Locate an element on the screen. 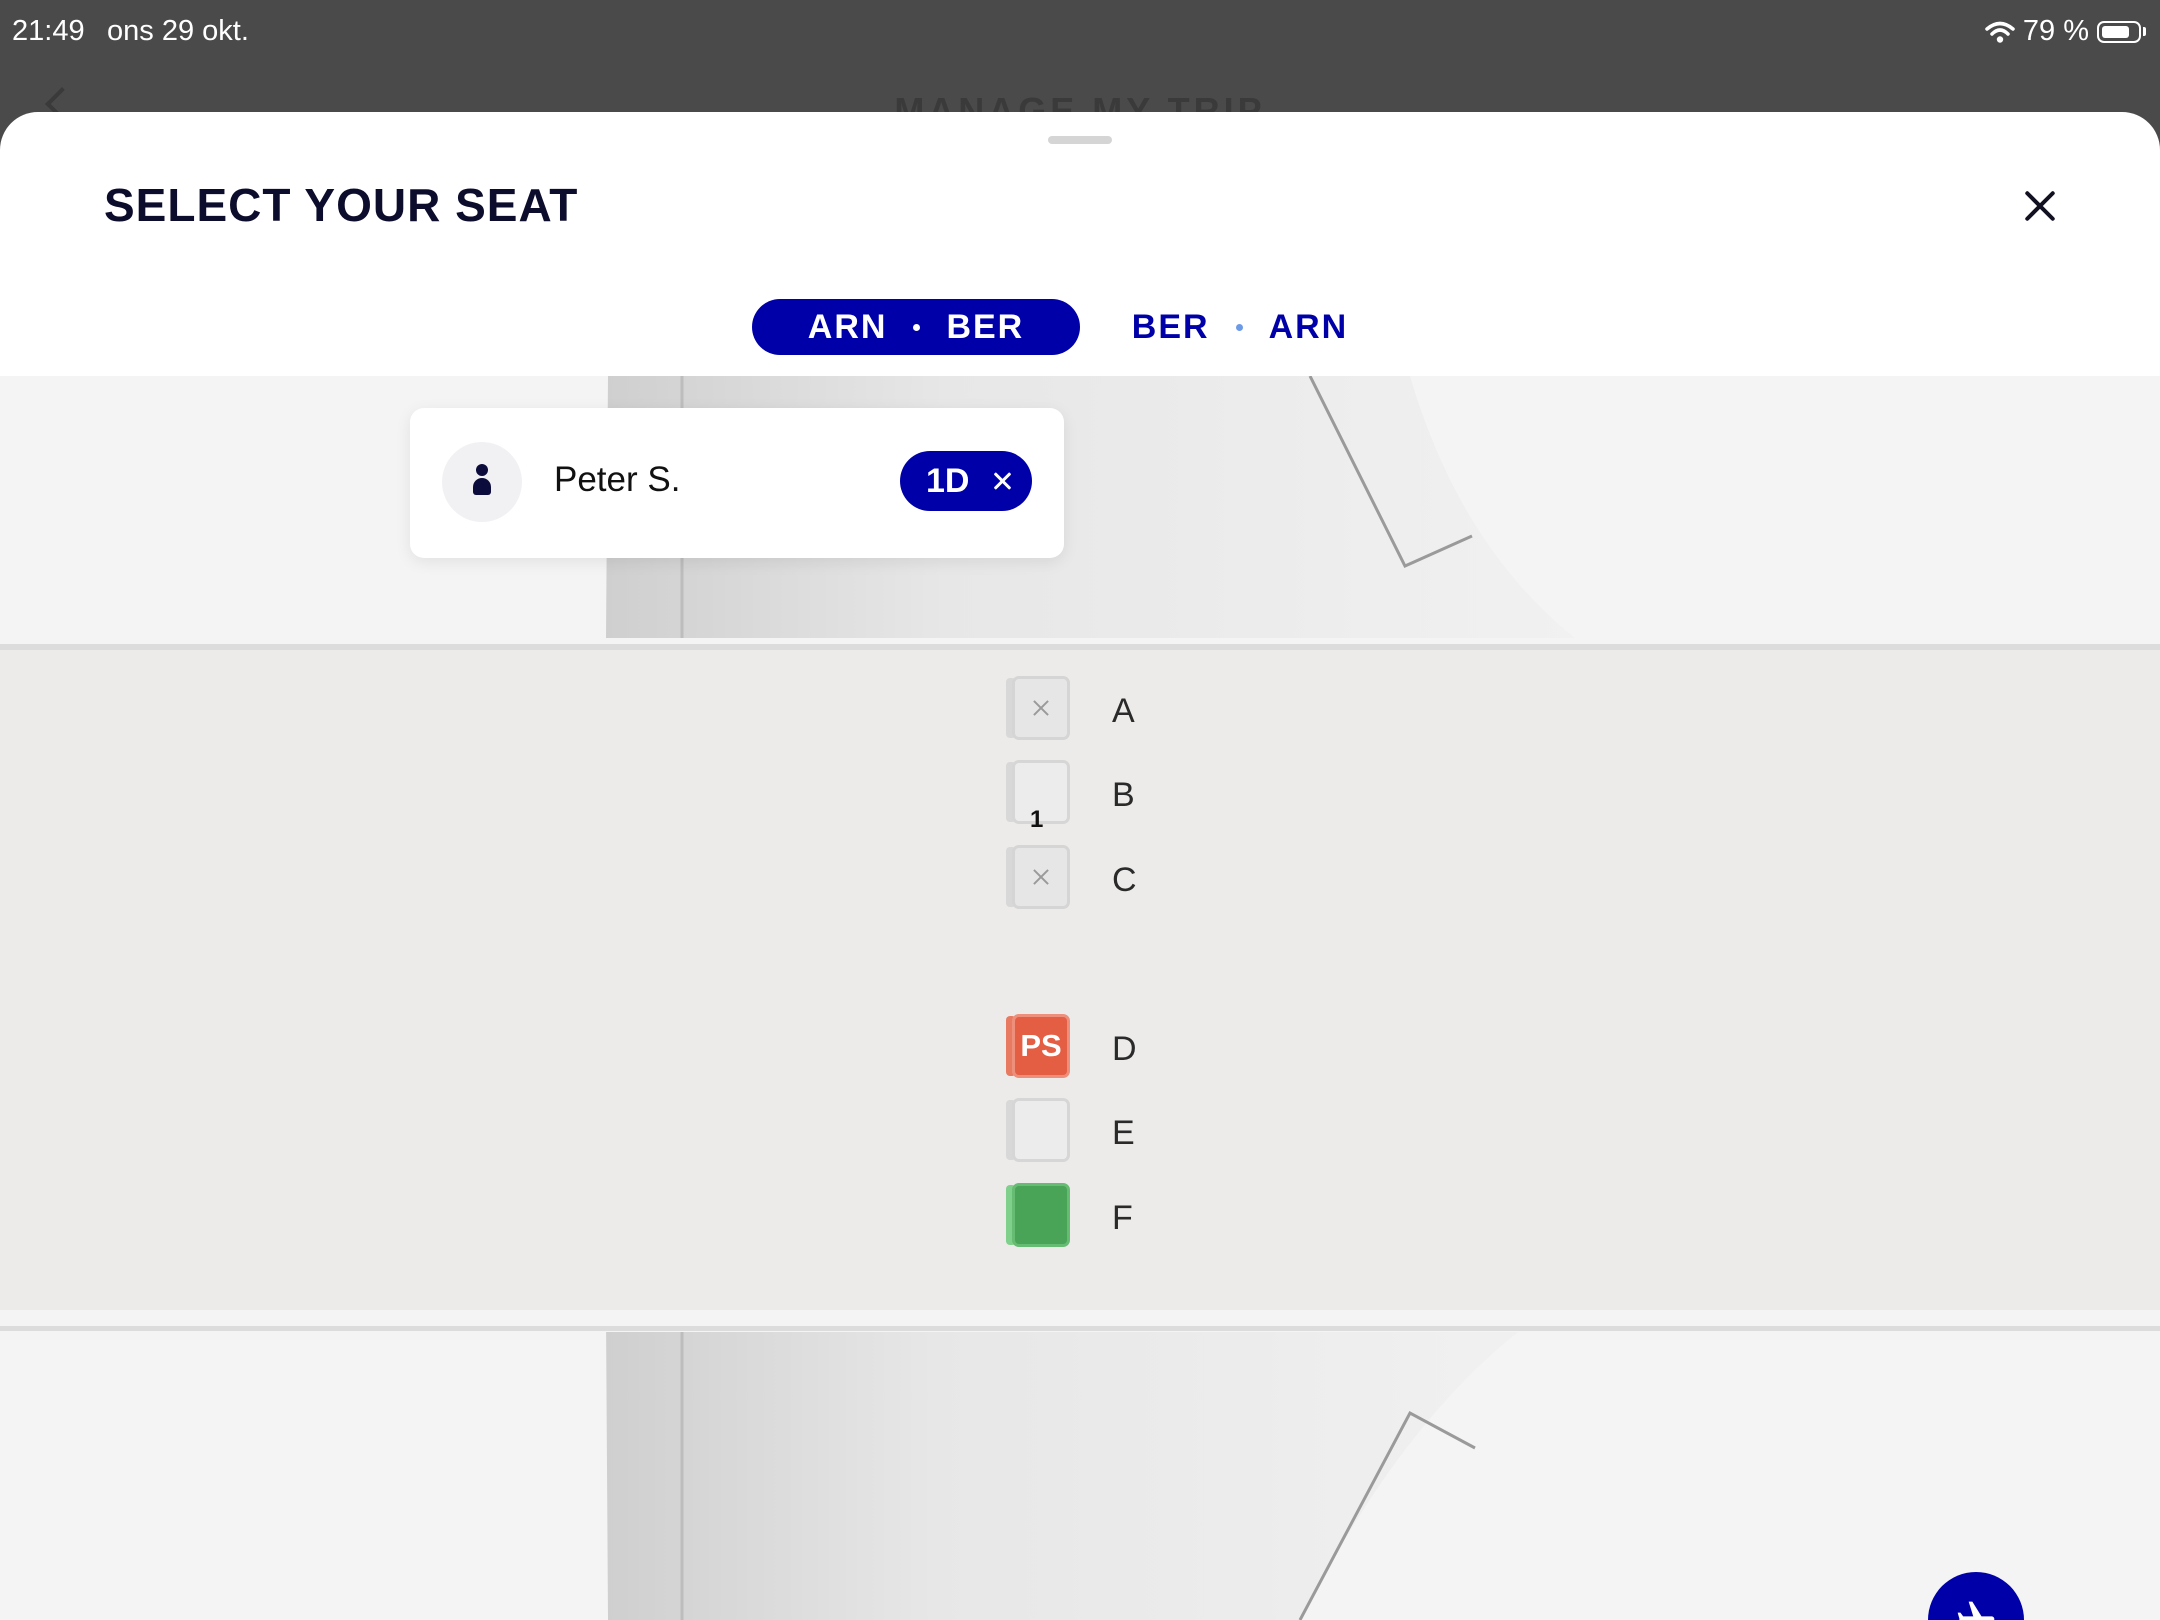  battery-icon is located at coordinates (2119, 31).